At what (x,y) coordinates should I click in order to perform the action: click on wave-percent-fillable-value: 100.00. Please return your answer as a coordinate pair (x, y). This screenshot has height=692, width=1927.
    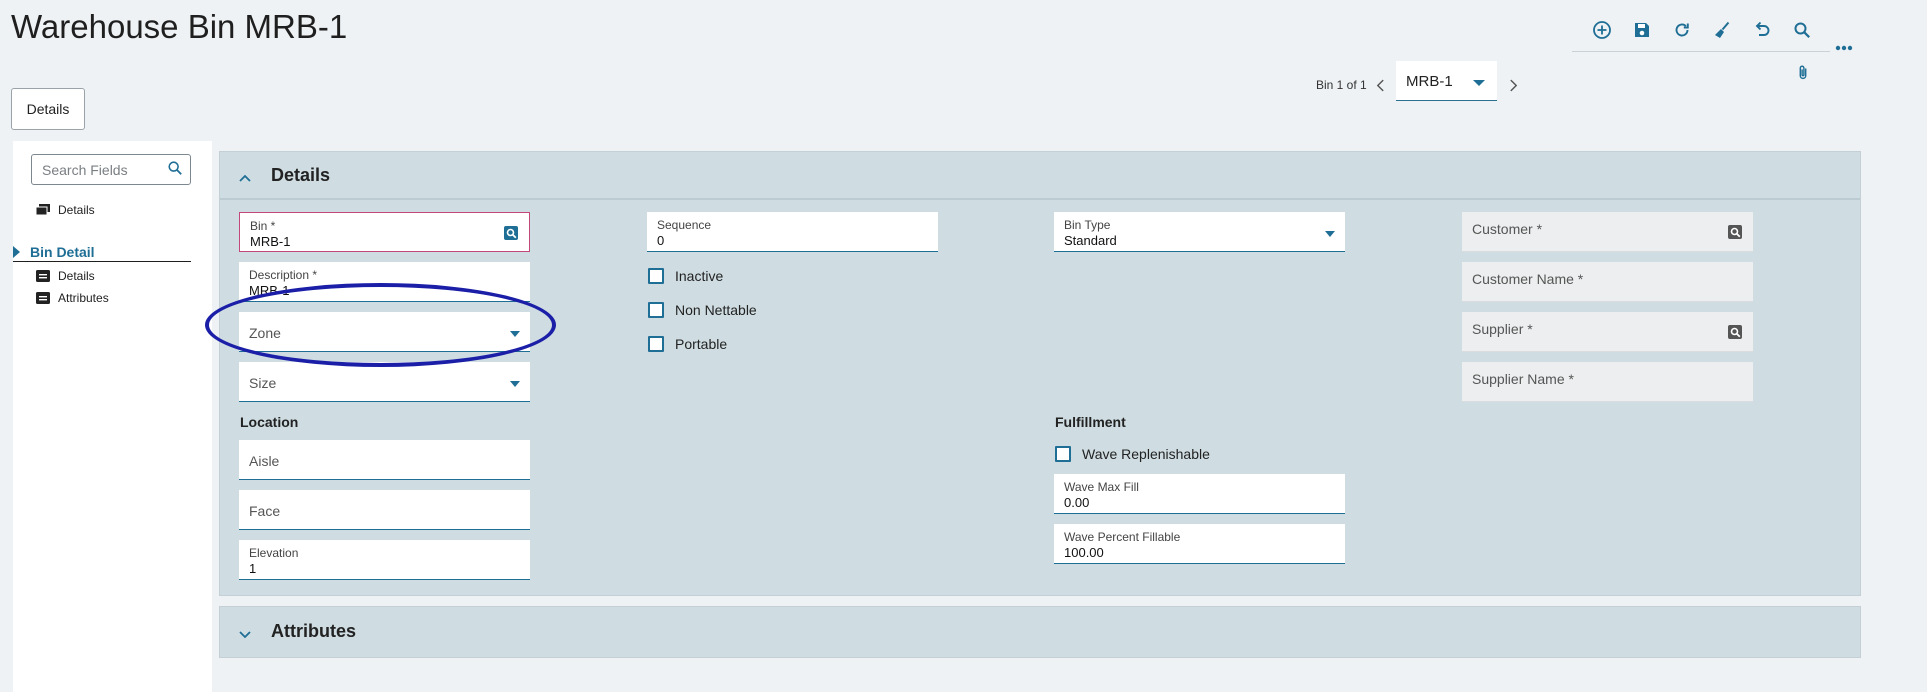
    Looking at the image, I should click on (1084, 552).